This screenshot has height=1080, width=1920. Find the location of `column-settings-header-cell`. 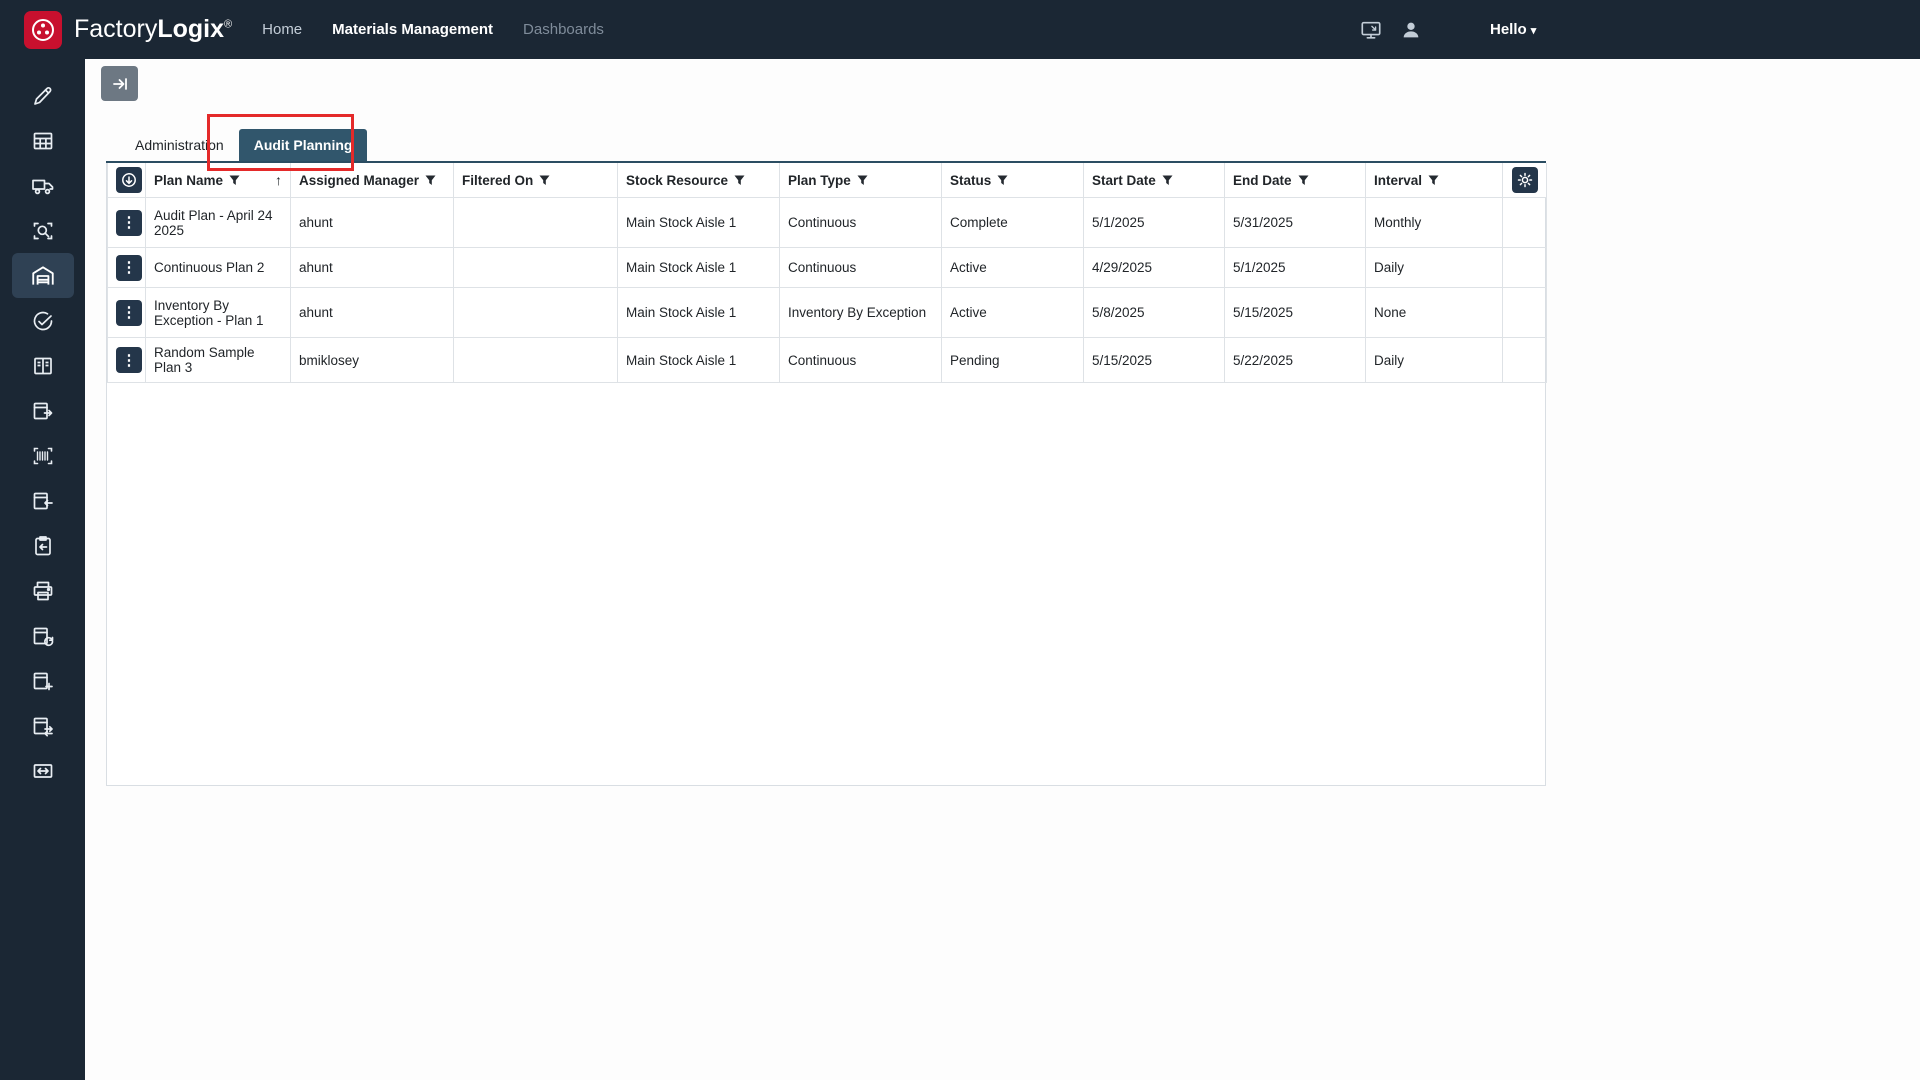

column-settings-header-cell is located at coordinates (1524, 180).